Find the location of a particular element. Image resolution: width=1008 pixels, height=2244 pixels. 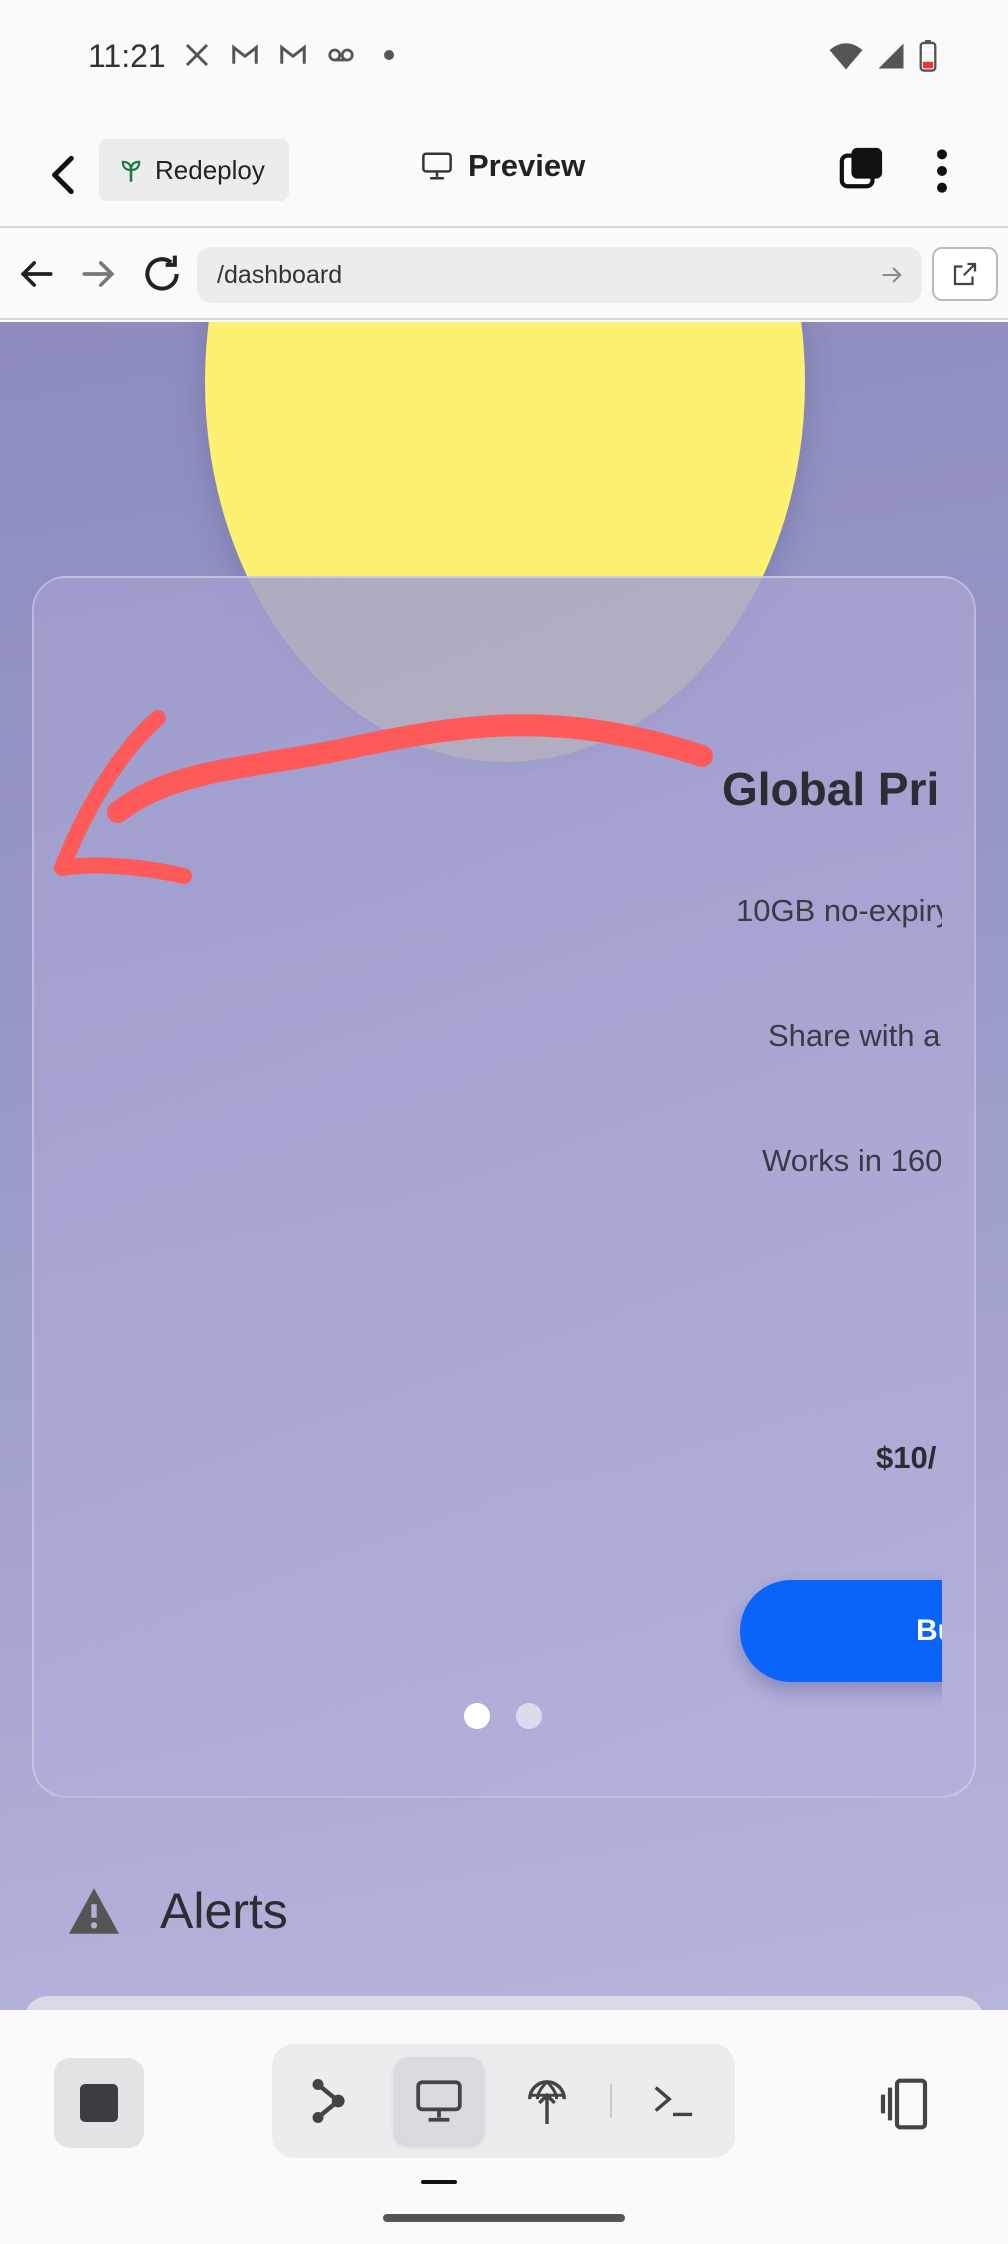

alerts-card is located at coordinates (504, 2003).